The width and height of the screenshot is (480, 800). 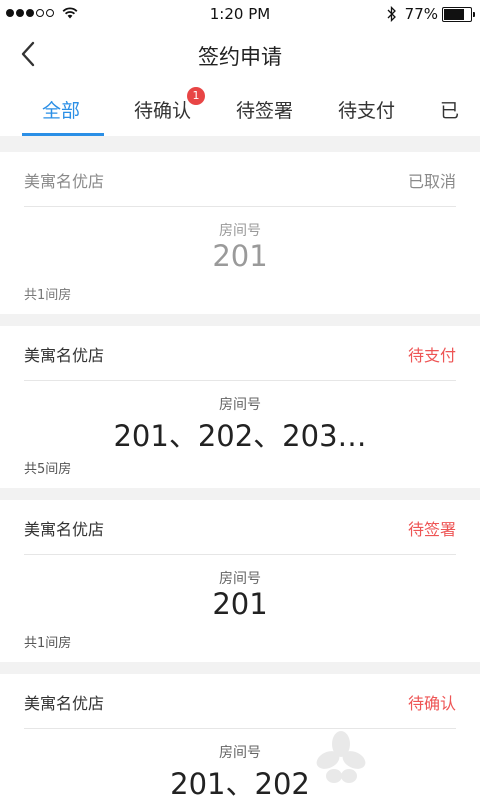 I want to click on tab-pending-confirm: 待确认 1, so click(x=170, y=105).